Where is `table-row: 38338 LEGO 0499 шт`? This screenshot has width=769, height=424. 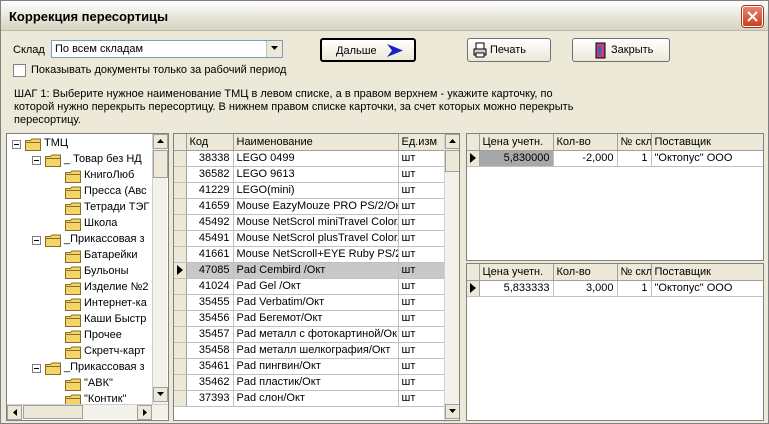
table-row: 38338 LEGO 0499 шт is located at coordinates (309, 158).